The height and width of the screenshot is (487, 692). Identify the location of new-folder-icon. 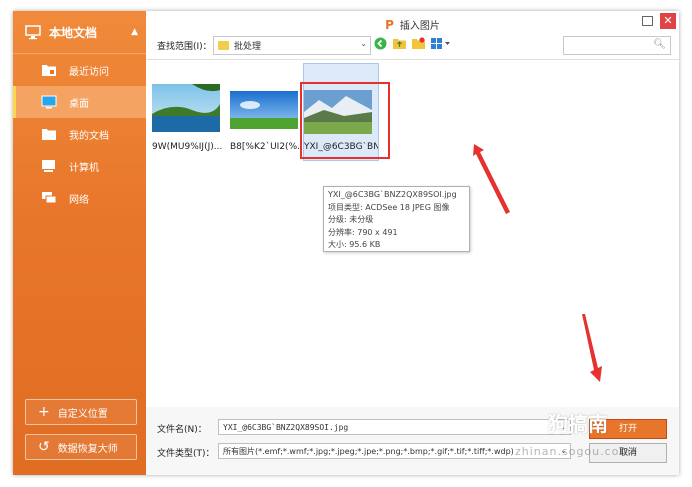
(418, 43).